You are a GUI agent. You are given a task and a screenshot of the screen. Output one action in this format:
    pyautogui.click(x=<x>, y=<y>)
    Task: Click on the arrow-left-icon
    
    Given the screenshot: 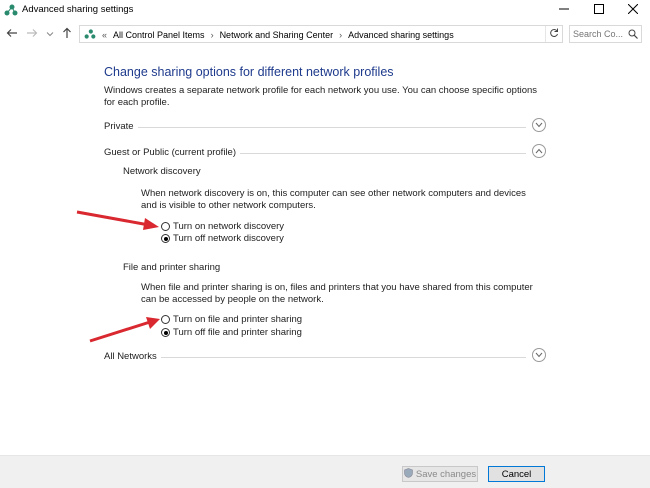 What is the action you would take?
    pyautogui.click(x=12, y=34)
    